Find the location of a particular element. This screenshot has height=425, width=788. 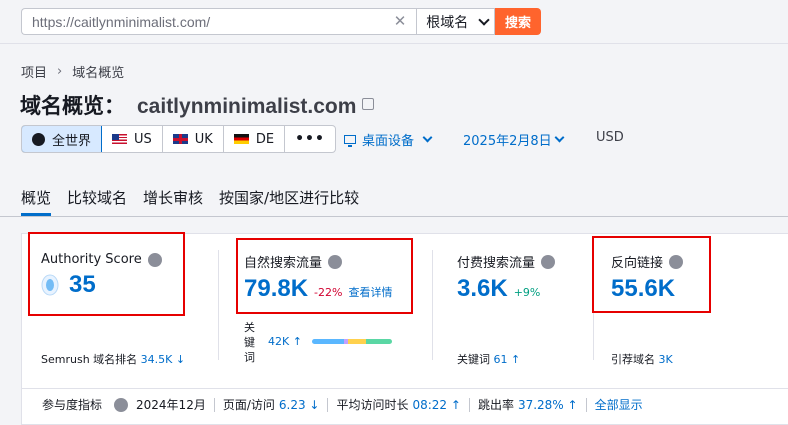

engagement-divider is located at coordinates (405, 388).